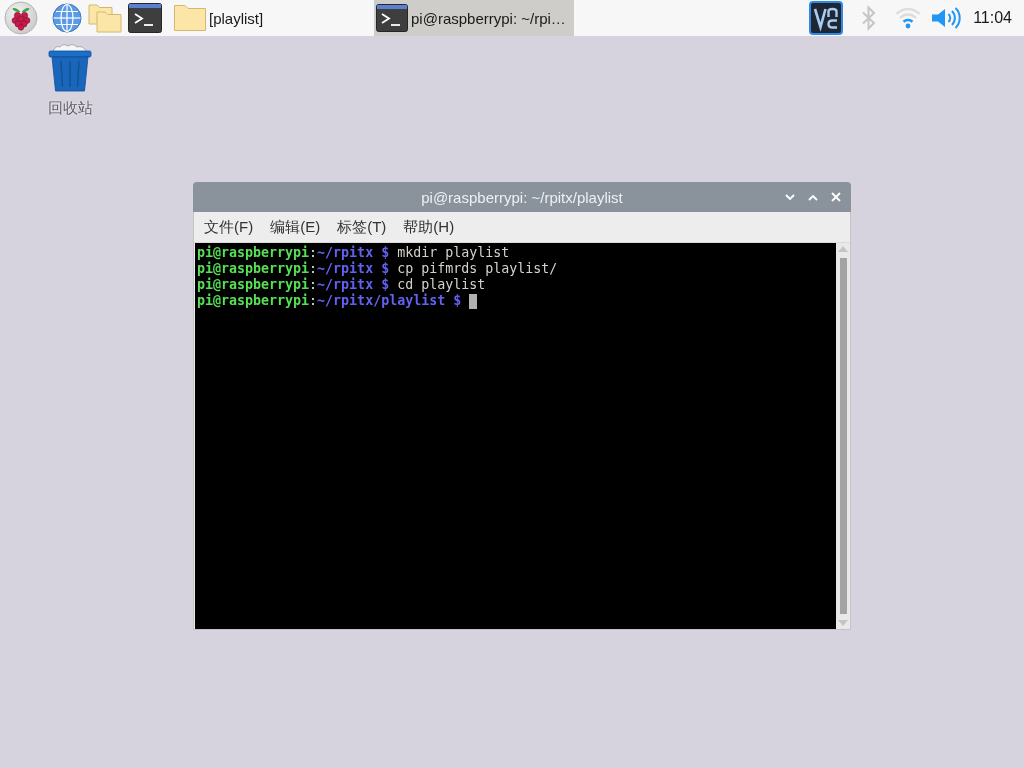 Image resolution: width=1024 pixels, height=768 pixels. Describe the element at coordinates (992, 18) in the screenshot. I see `clock: 11:04` at that location.